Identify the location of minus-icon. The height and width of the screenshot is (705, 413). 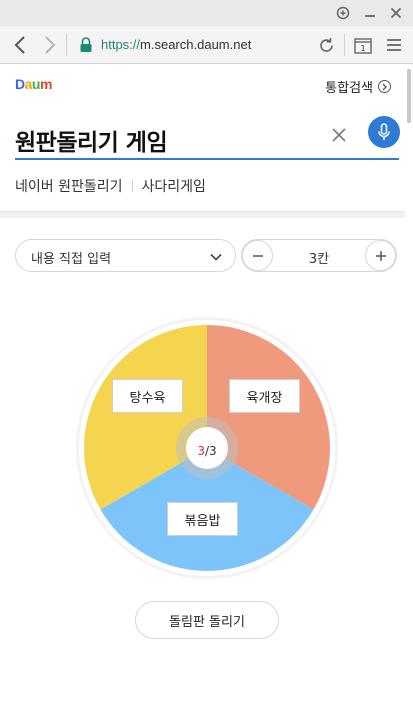
(257, 255).